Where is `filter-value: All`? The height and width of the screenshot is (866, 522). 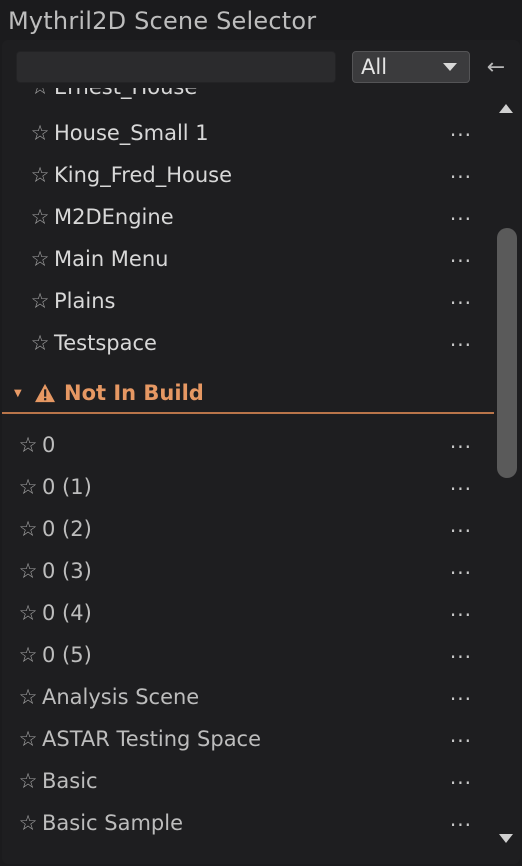
filter-value: All is located at coordinates (374, 67).